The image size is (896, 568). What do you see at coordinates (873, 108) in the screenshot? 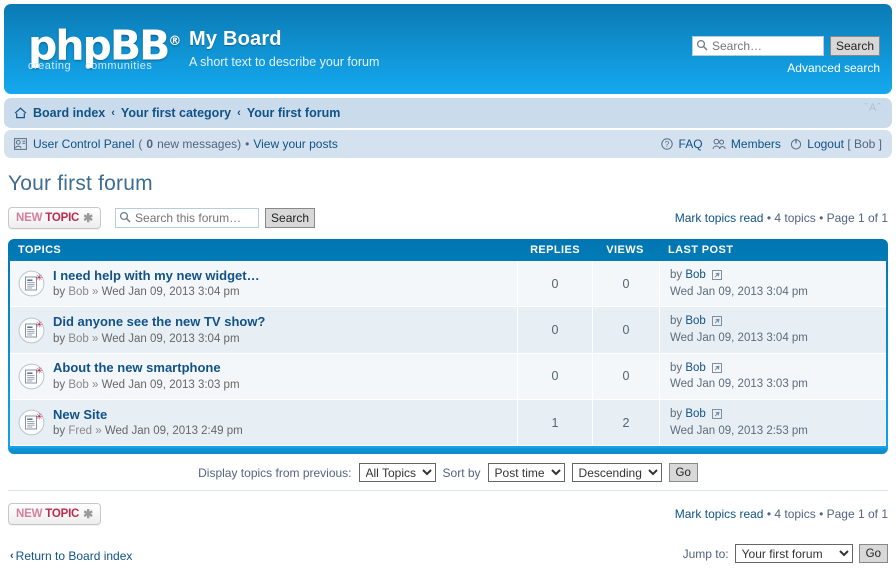
I see `font-size-changer: ˇAˆ` at bounding box center [873, 108].